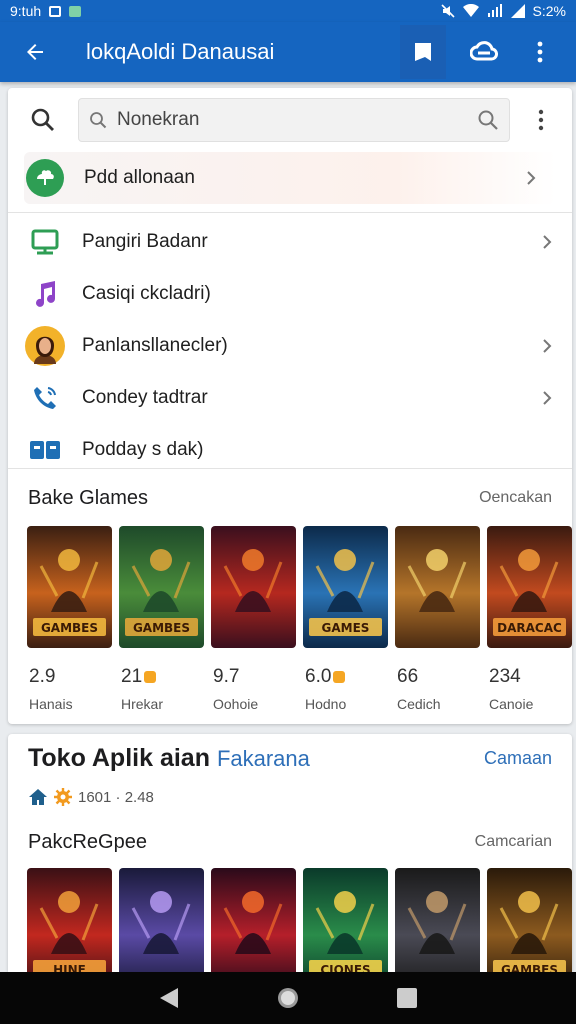  I want to click on store-games-row: HINE CIONES GAMBES, so click(299, 920).